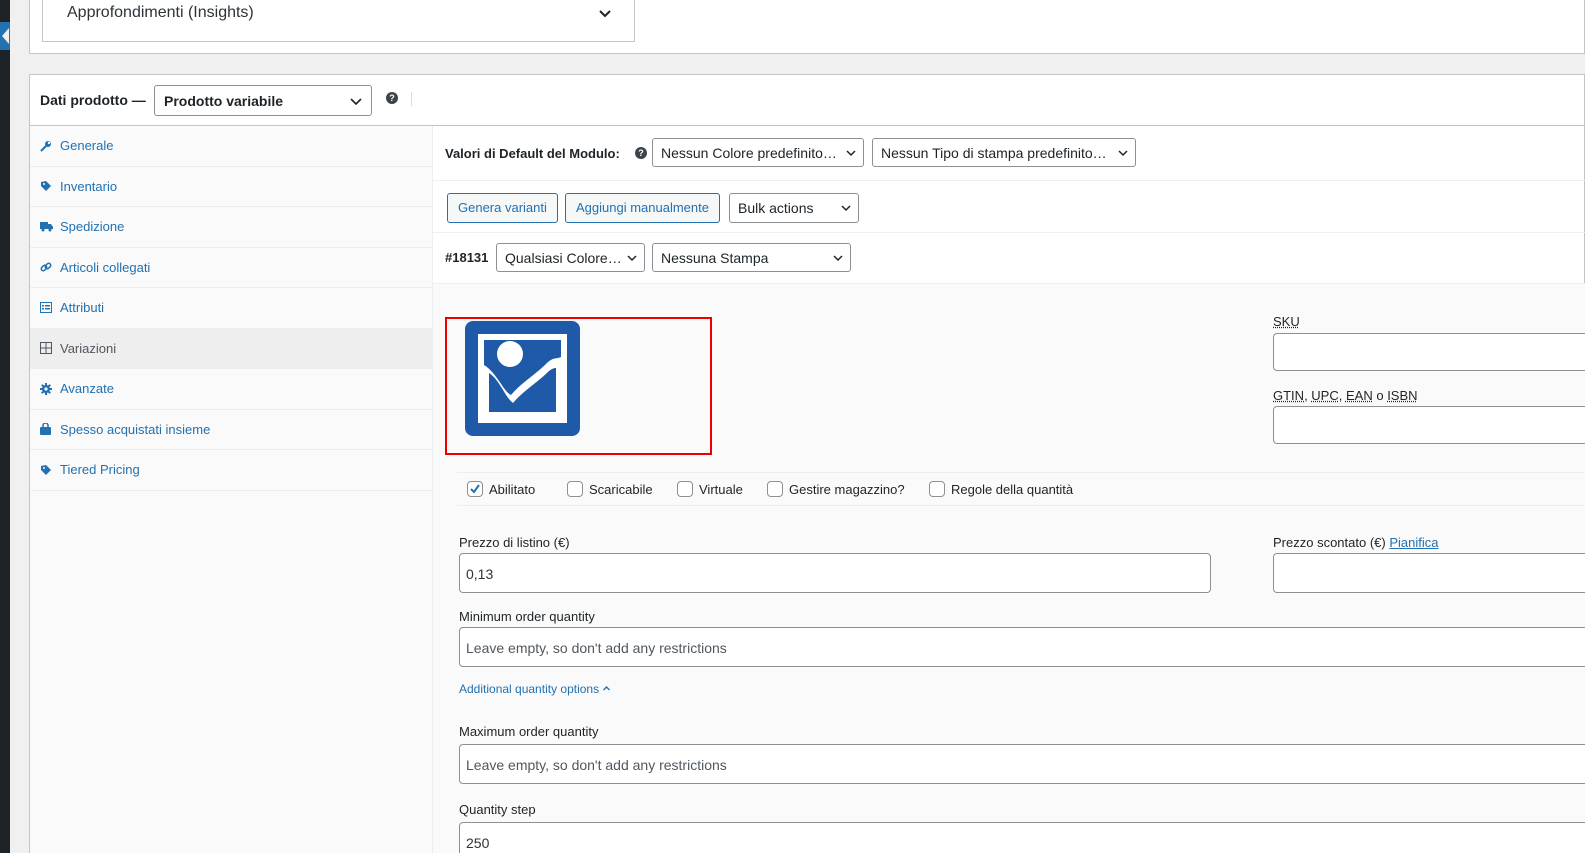  I want to click on checkbox-label: Scaricabile, so click(621, 489).